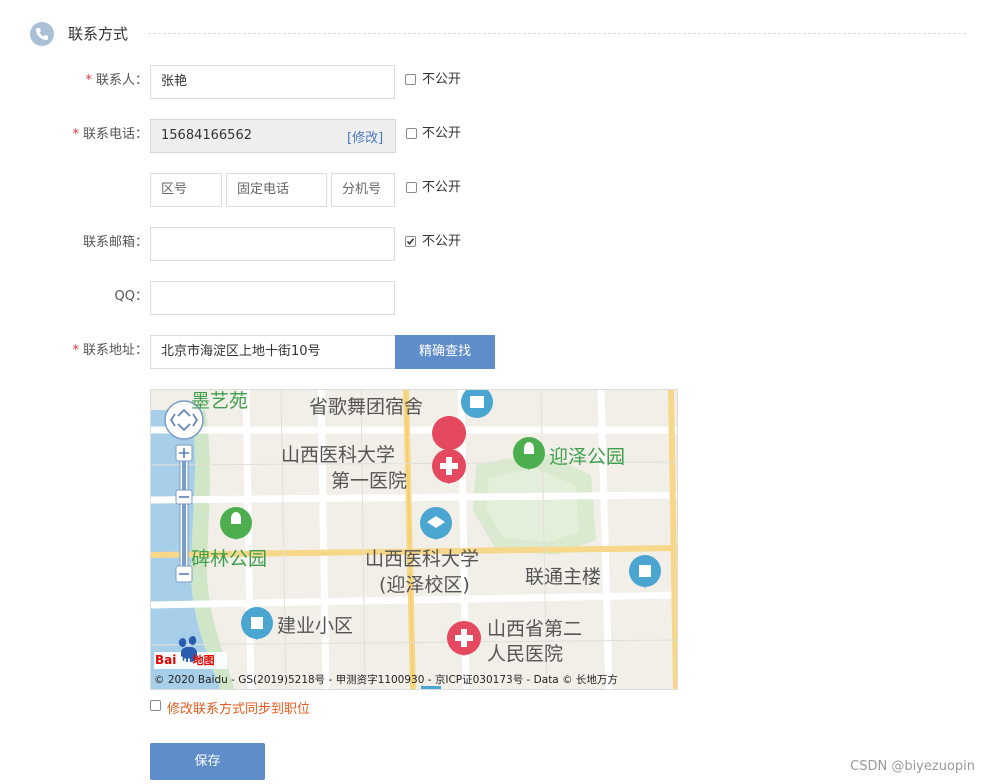 Image resolution: width=989 pixels, height=784 pixels. Describe the element at coordinates (445, 352) in the screenshot. I see `precise-search-button: 精确查找` at that location.